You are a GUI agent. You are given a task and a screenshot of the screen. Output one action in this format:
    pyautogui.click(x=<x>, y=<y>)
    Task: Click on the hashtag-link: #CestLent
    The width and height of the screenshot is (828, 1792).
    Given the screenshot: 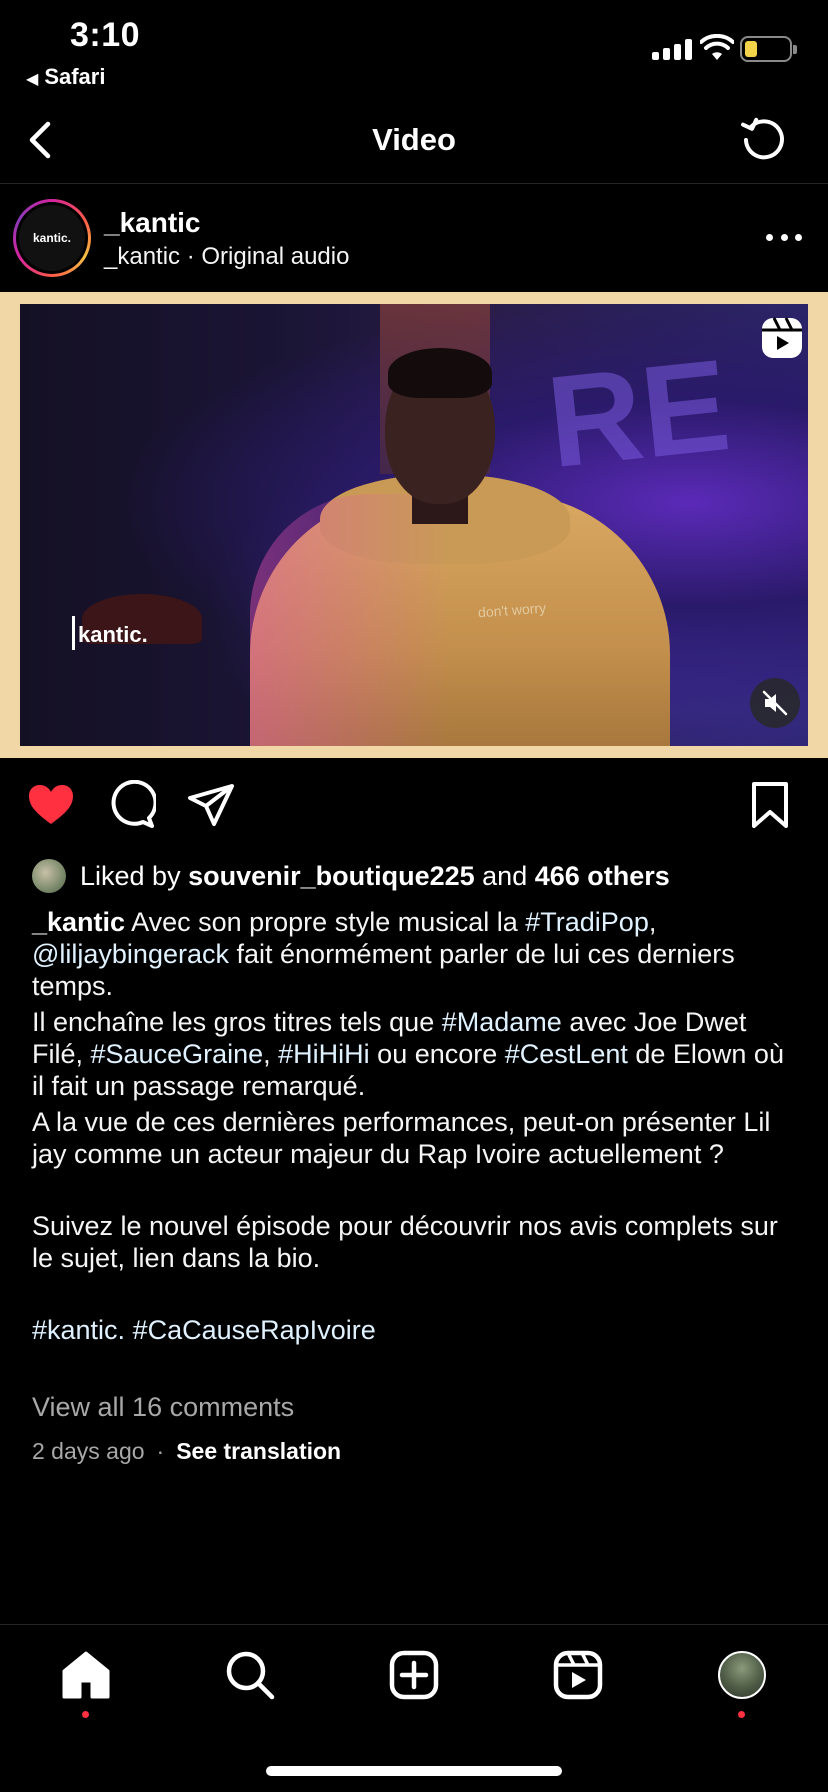 What is the action you would take?
    pyautogui.click(x=566, y=1054)
    